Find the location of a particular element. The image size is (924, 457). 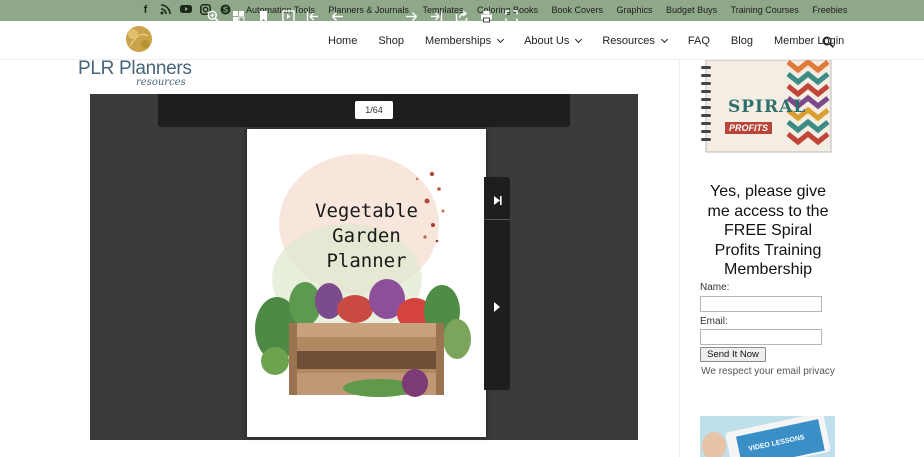

nav-home: Home is located at coordinates (342, 41).